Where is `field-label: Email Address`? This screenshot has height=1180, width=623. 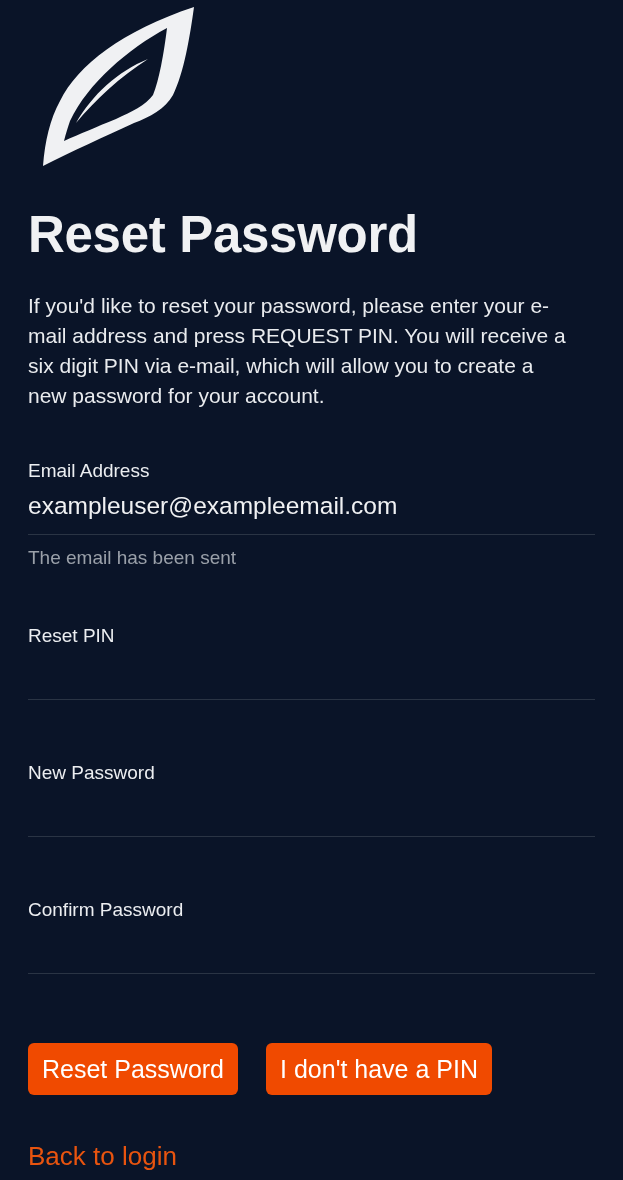
field-label: Email Address is located at coordinates (89, 471).